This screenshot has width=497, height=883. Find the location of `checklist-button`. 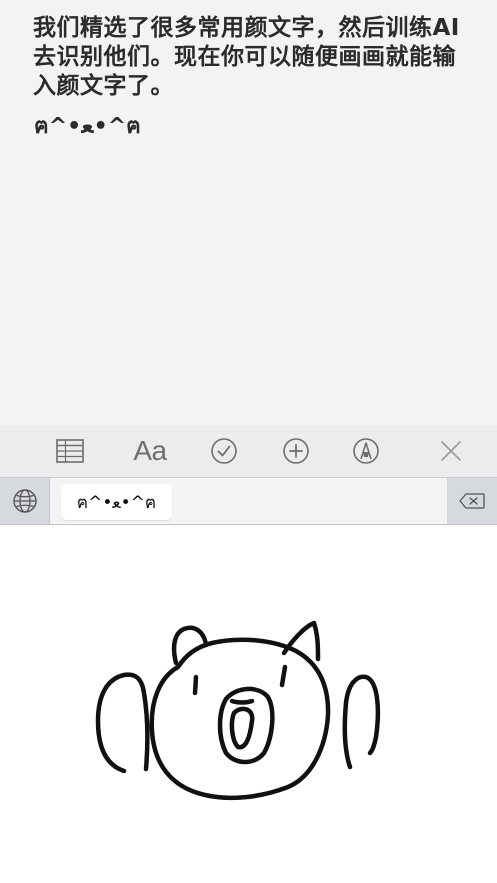

checklist-button is located at coordinates (224, 451).